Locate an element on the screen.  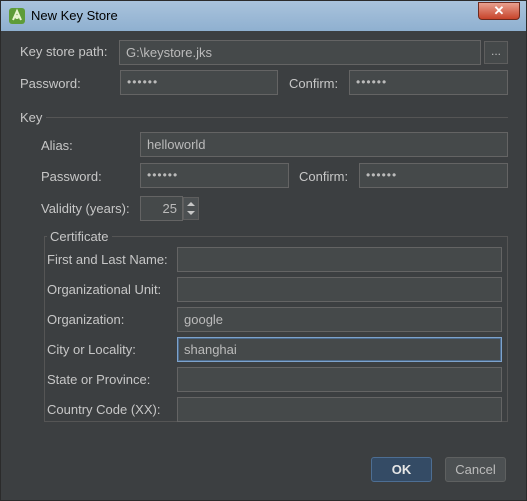
ok-button: OK is located at coordinates (401, 469).